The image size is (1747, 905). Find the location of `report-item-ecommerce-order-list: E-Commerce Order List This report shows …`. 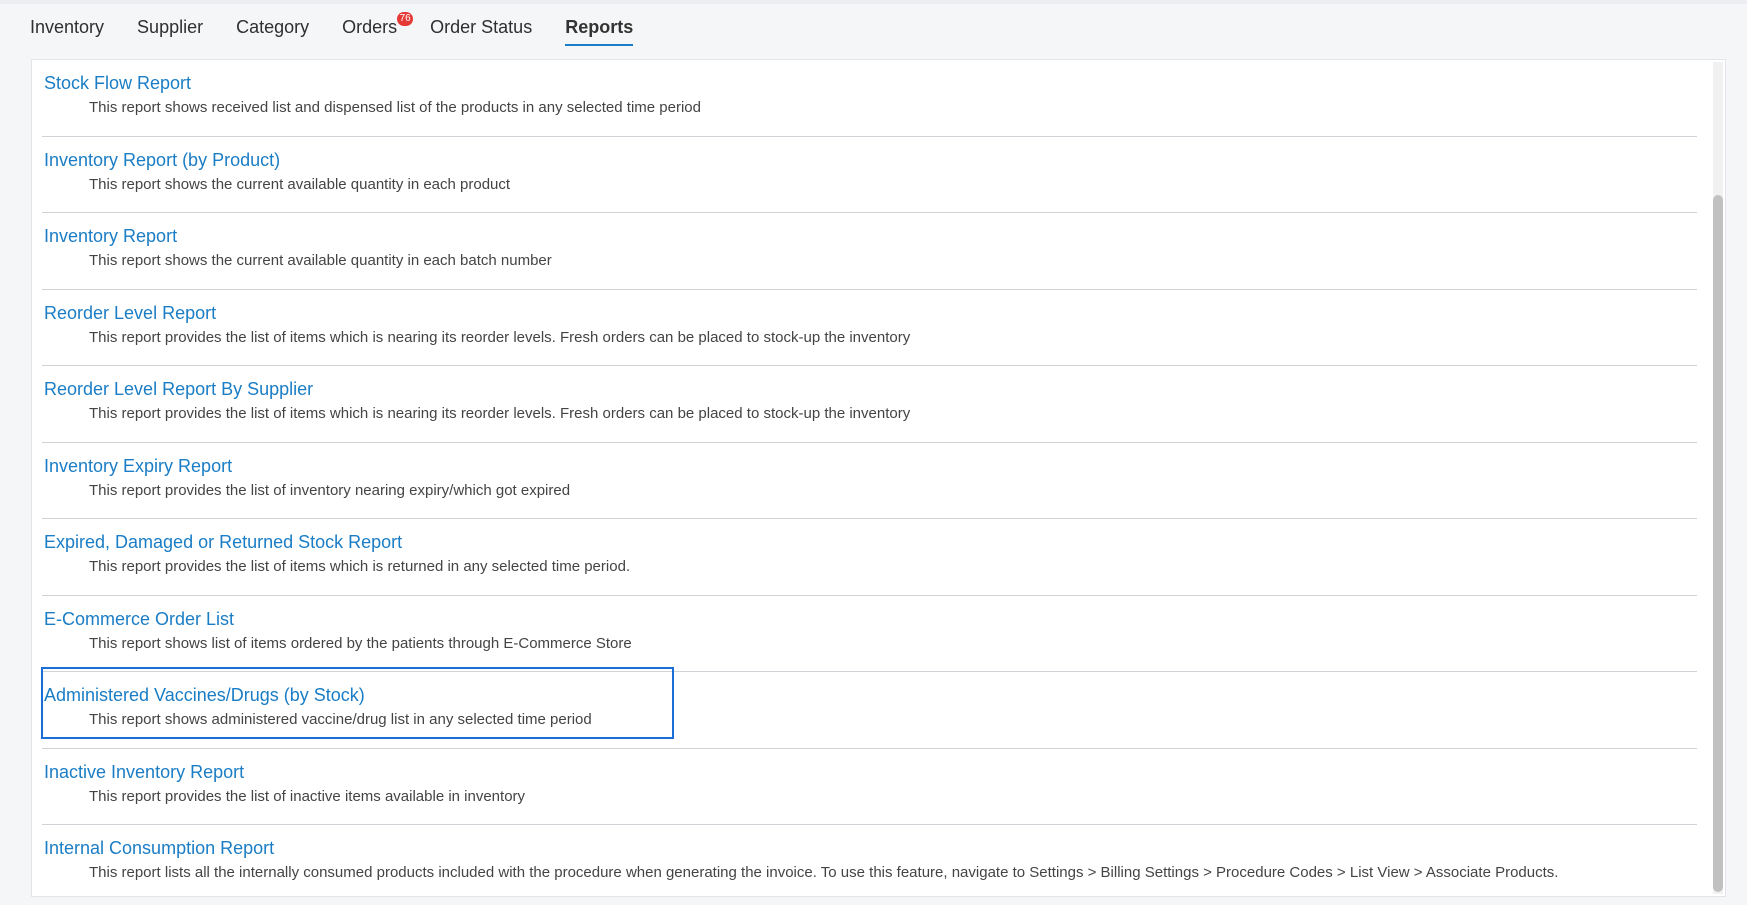

report-item-ecommerce-order-list: E-Commerce Order List This report shows … is located at coordinates (869, 634).